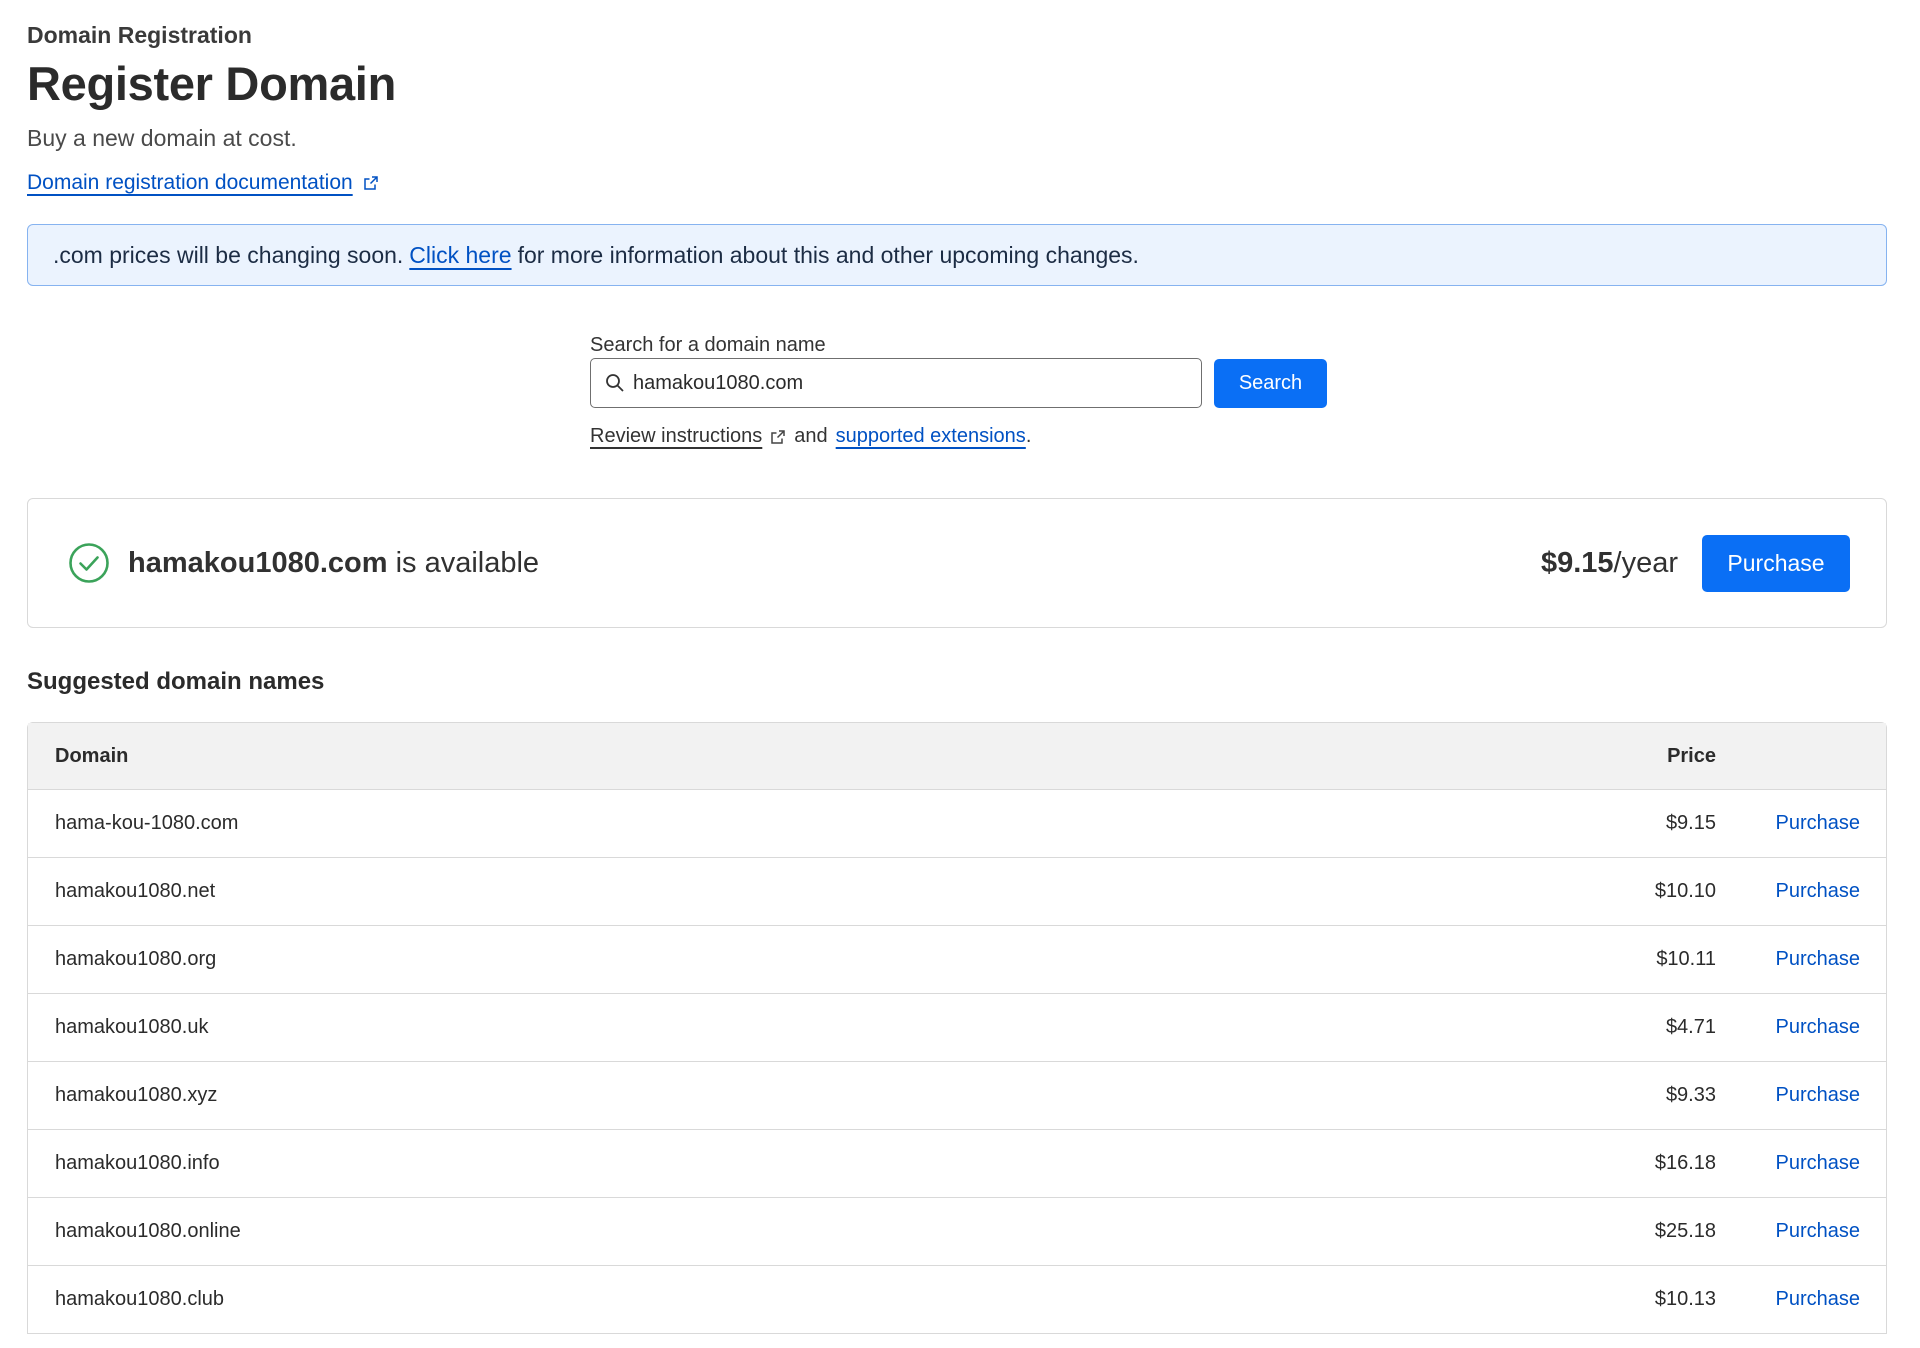 The image size is (1920, 1348). Describe the element at coordinates (676, 436) in the screenshot. I see `review-instructions-link: Review instructions` at that location.